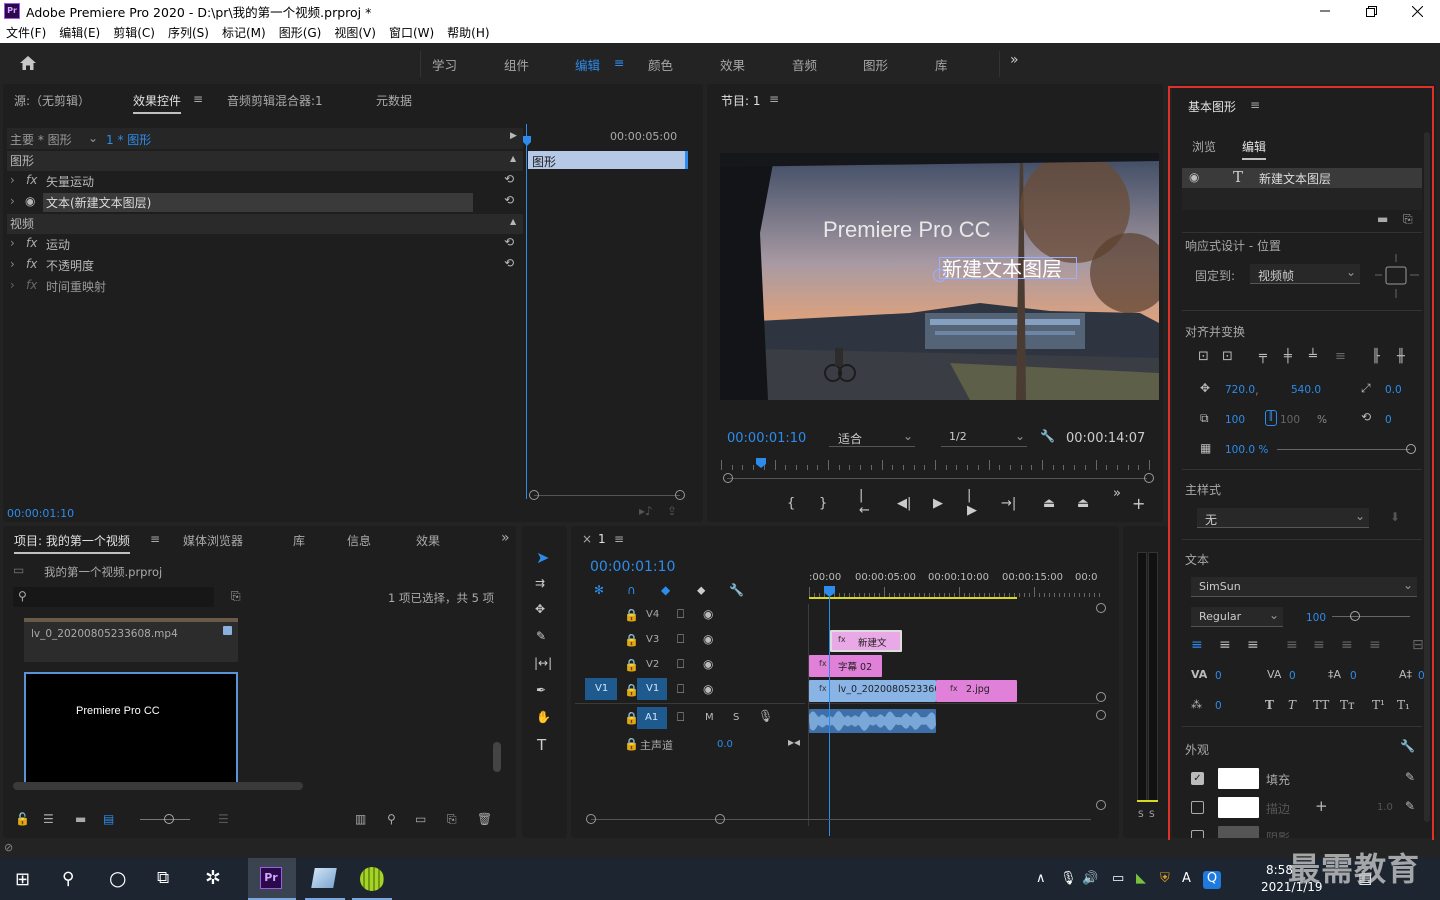 The height and width of the screenshot is (900, 1440). I want to click on lift-icon: ⏏, so click(1049, 503).